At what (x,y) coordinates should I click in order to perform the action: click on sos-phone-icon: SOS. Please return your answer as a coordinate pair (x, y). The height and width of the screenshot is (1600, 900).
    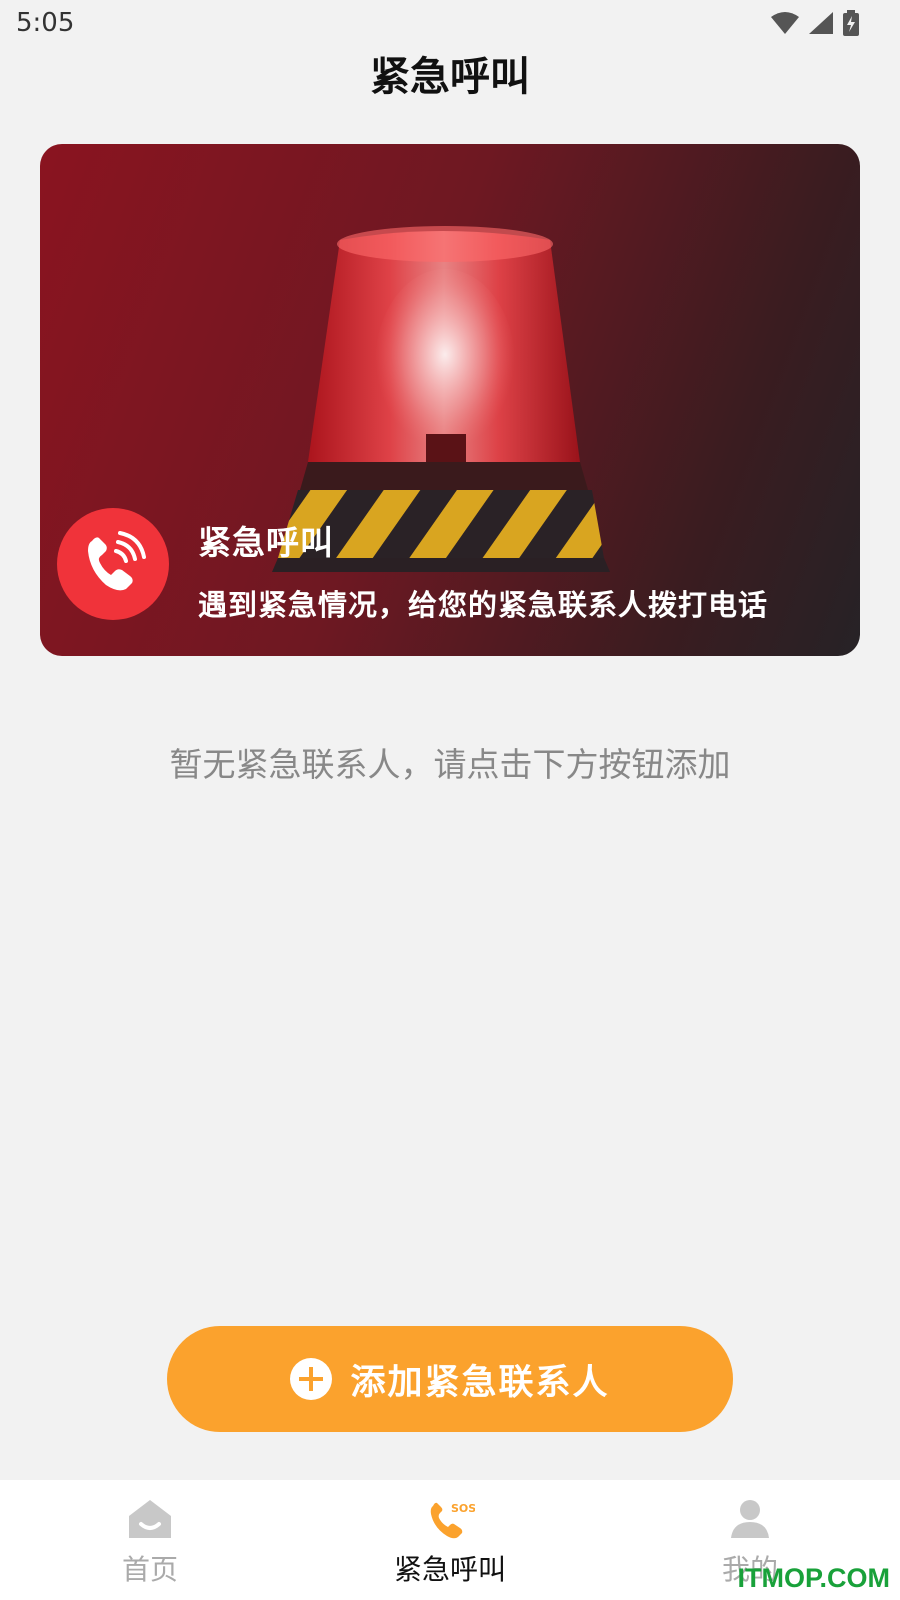
    Looking at the image, I should click on (452, 1520).